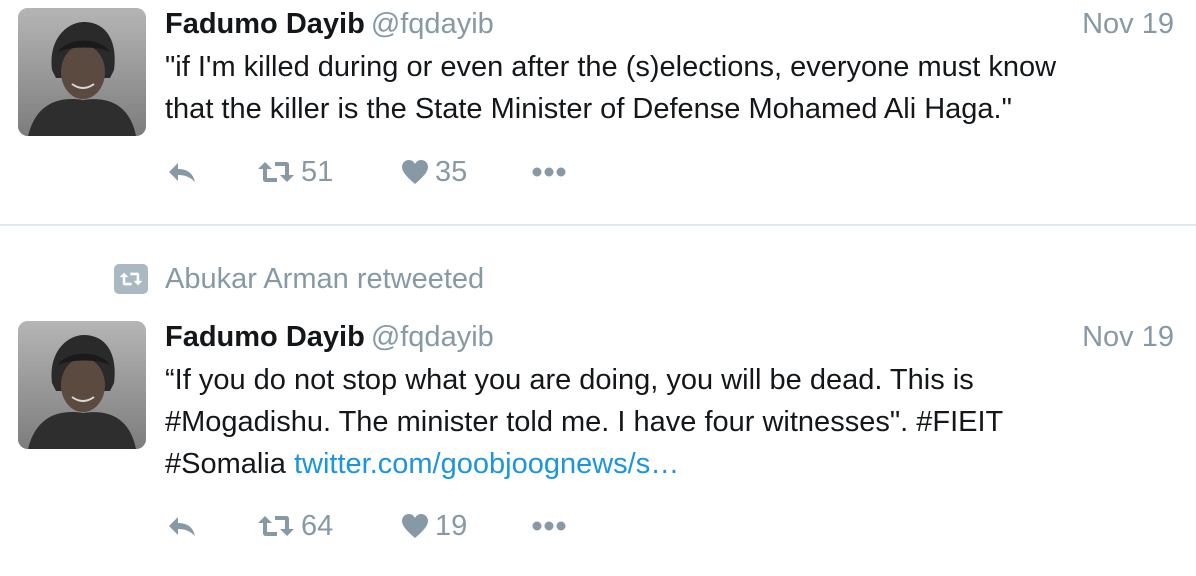  Describe the element at coordinates (295, 526) in the screenshot. I see `retweet-button: 64` at that location.